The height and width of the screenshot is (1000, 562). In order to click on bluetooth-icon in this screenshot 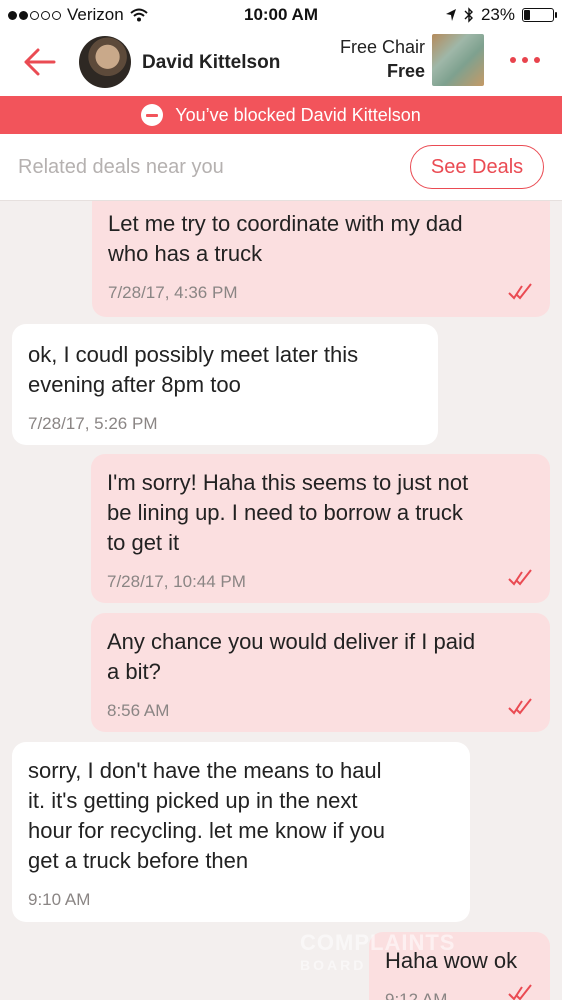, I will do `click(468, 15)`.